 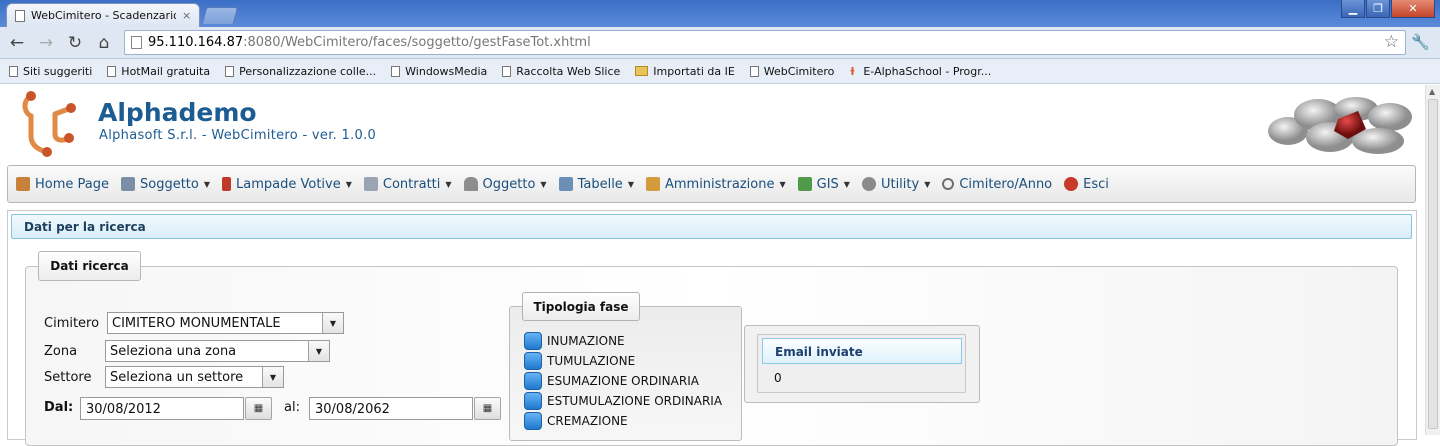 What do you see at coordinates (470, 184) in the screenshot?
I see `tomb-icon` at bounding box center [470, 184].